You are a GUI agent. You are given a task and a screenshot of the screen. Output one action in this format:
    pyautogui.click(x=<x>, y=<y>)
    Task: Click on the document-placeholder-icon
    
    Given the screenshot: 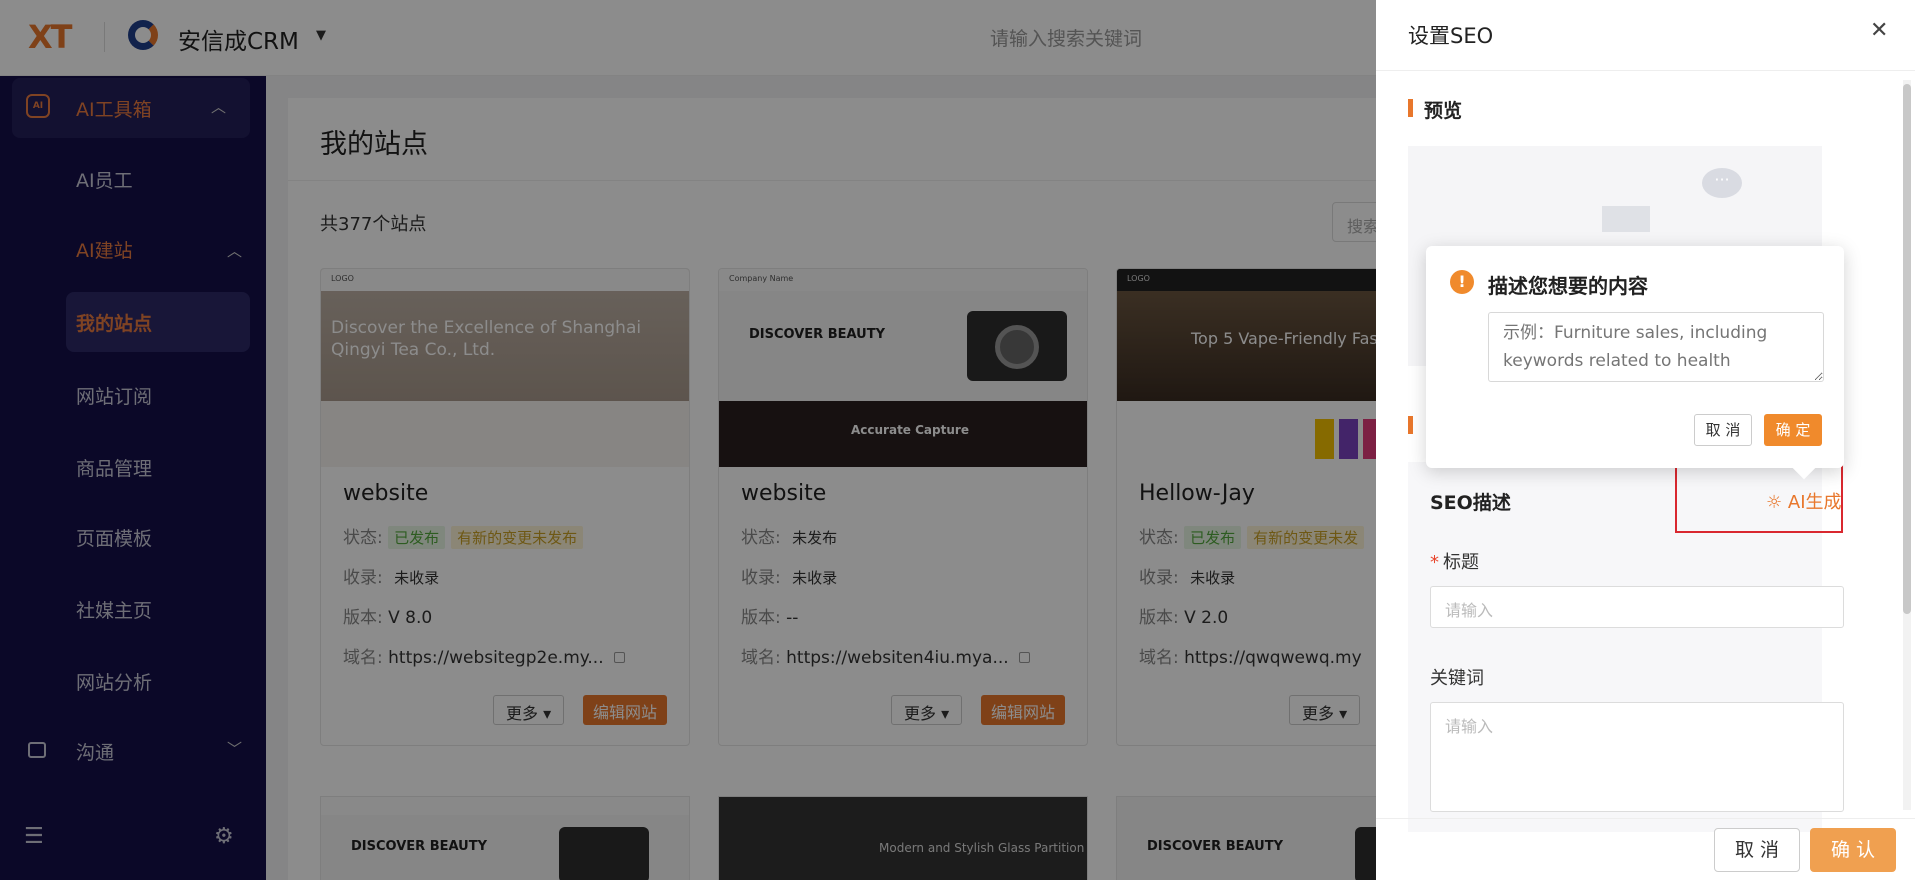 What is the action you would take?
    pyautogui.click(x=1626, y=219)
    